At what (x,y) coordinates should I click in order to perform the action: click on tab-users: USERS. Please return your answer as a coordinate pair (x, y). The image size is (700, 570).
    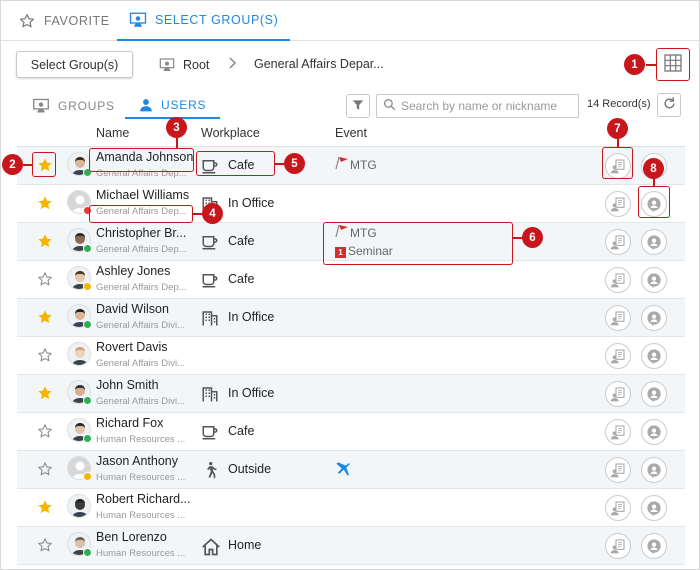
    Looking at the image, I should click on (173, 106).